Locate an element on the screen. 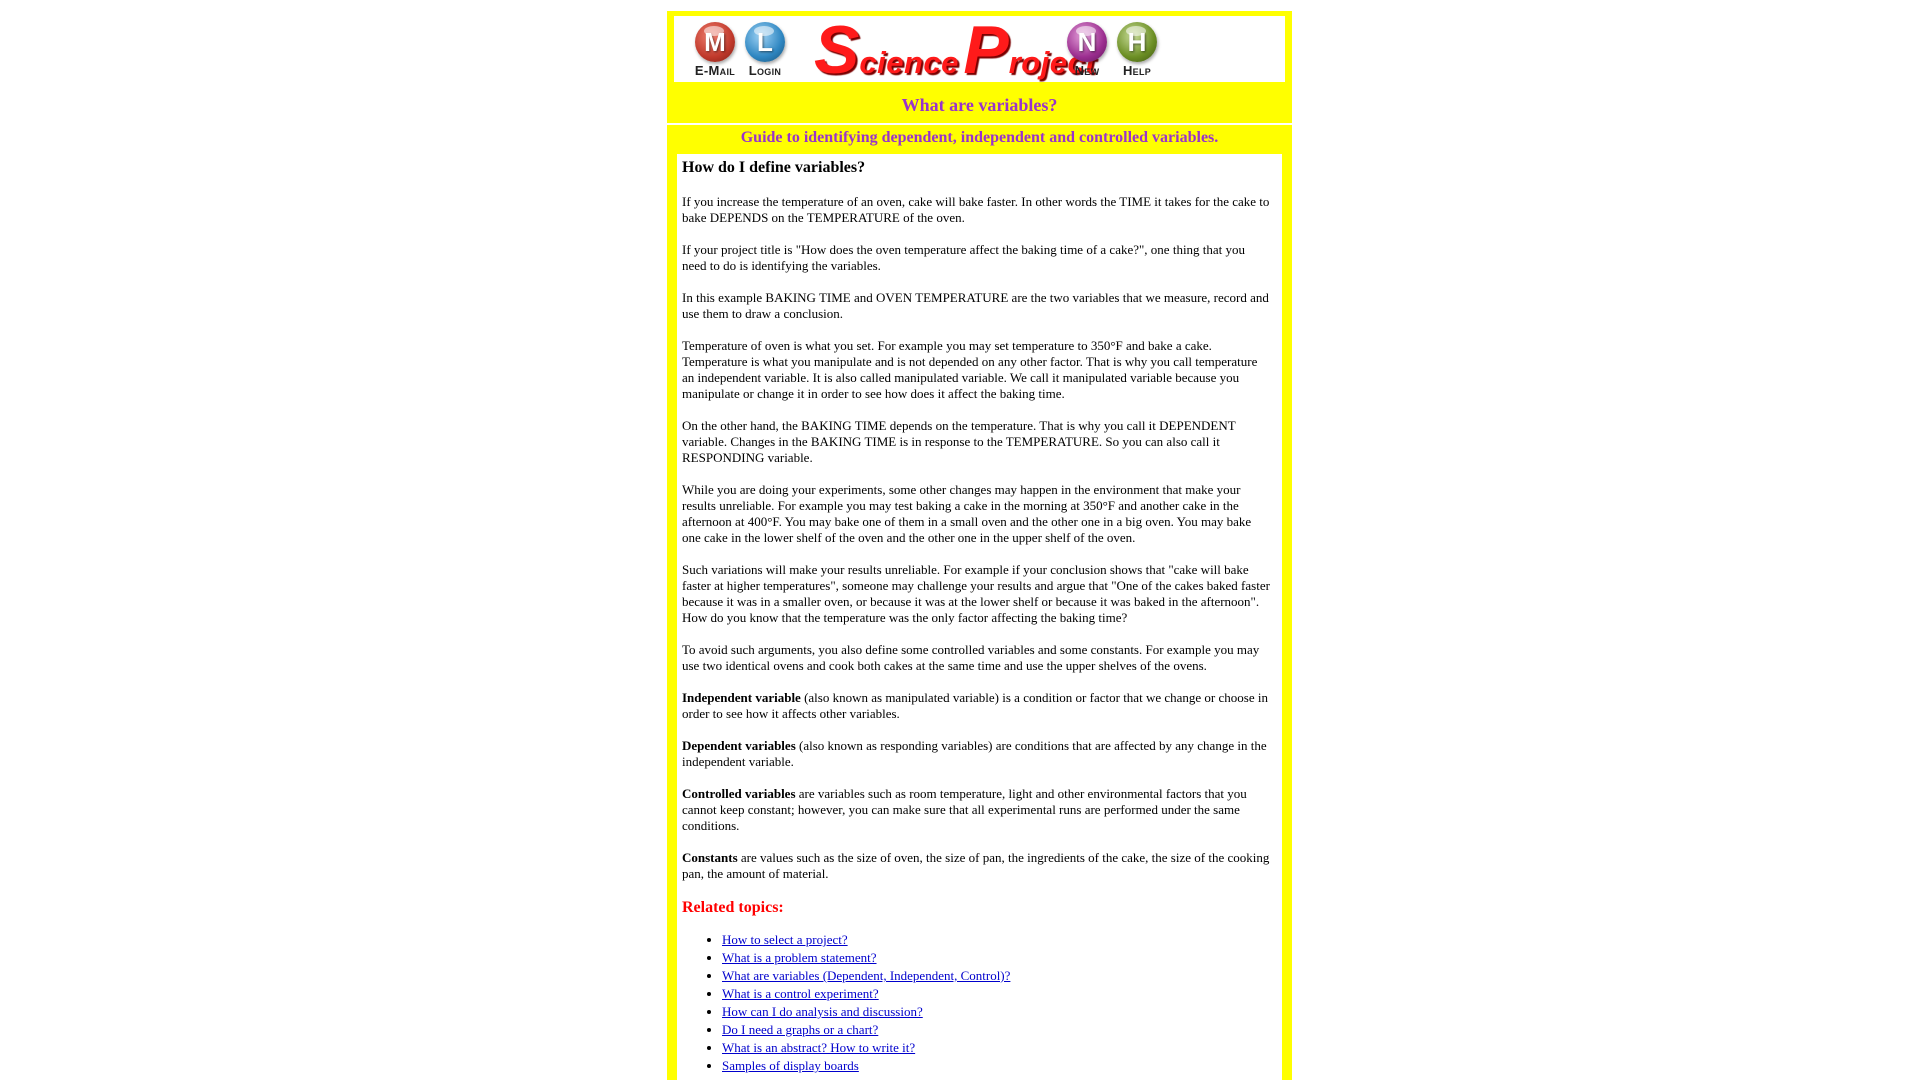  definition-term: Dependent variables is located at coordinates (739, 745).